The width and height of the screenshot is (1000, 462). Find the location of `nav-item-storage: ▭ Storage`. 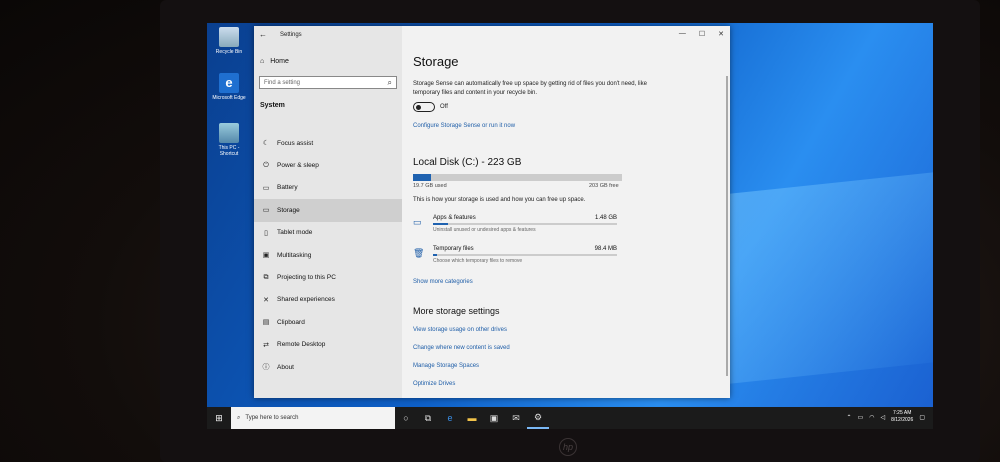

nav-item-storage: ▭ Storage is located at coordinates (328, 210).